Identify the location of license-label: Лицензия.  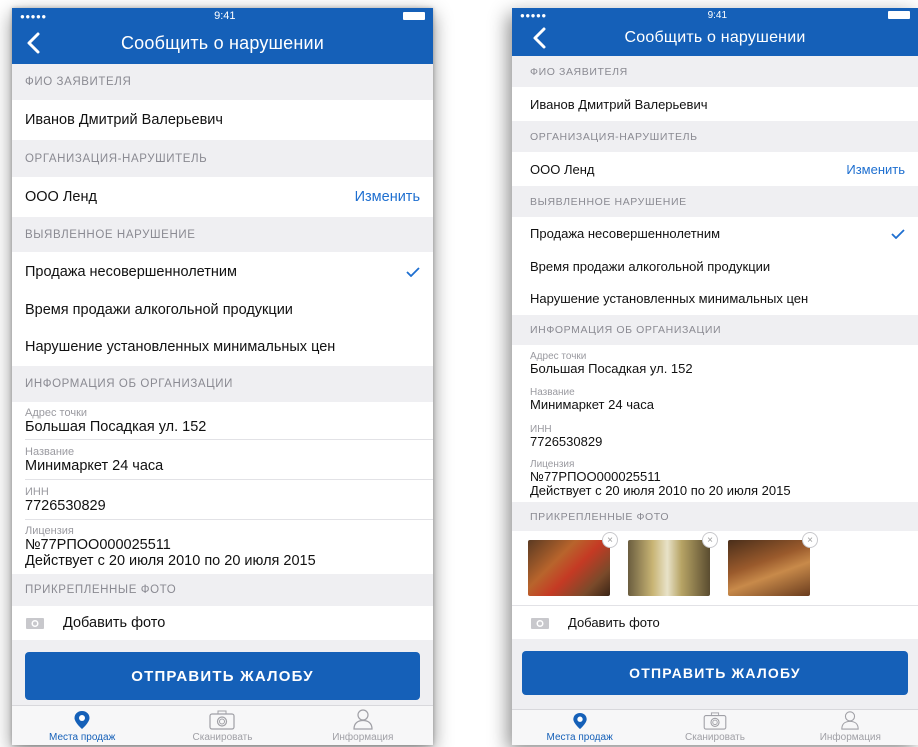
(49, 531).